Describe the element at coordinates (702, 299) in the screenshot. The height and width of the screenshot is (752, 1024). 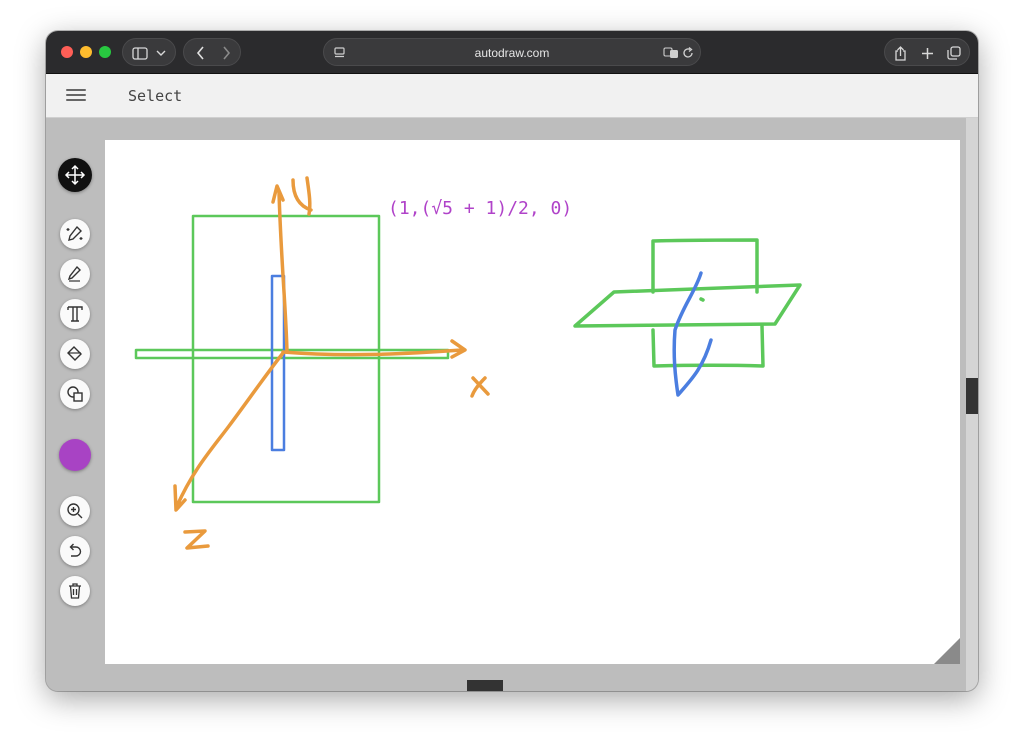
I see `sketch-green-dot` at that location.